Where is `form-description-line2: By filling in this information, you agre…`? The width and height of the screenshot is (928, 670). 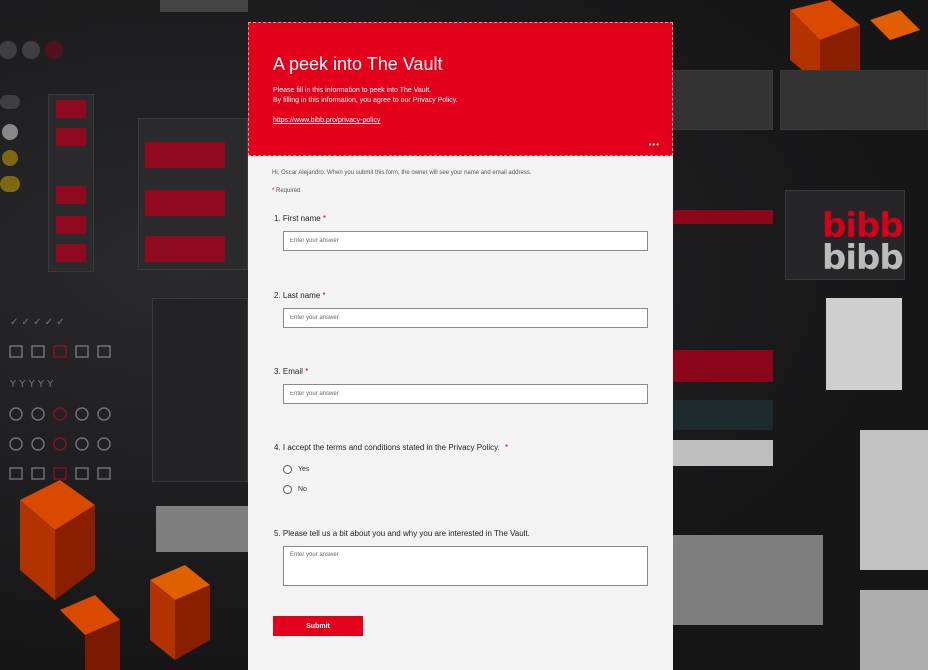 form-description-line2: By filling in this information, you agre… is located at coordinates (365, 100).